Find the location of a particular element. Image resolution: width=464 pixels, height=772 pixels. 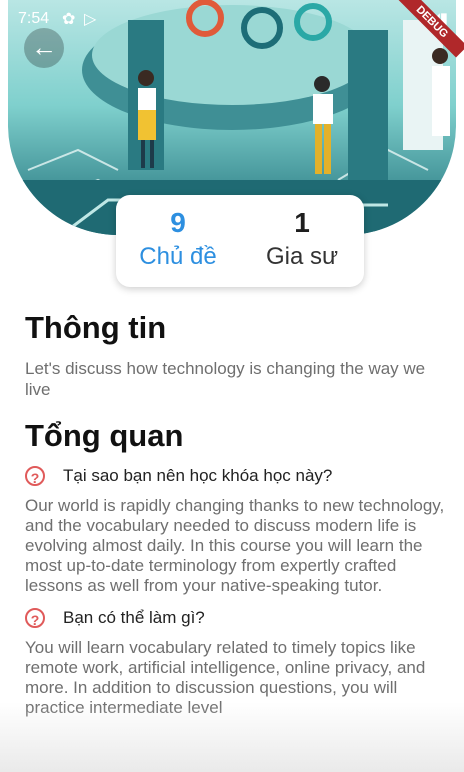

topics-count: 9 is located at coordinates (178, 222).